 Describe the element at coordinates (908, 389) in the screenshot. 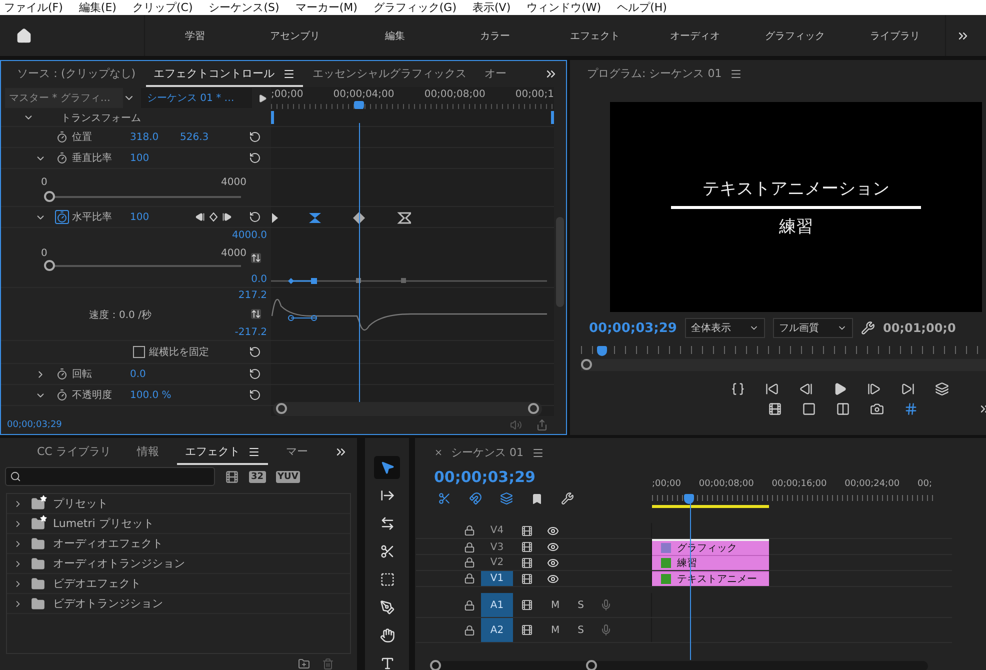

I see `go-to-out-icon` at that location.